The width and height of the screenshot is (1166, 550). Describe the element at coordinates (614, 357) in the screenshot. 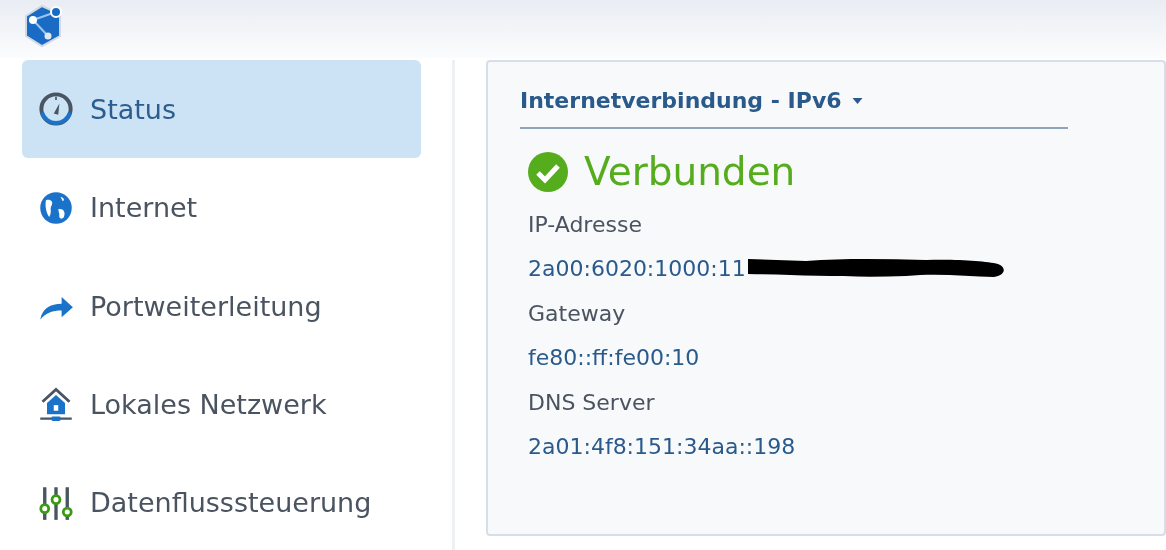

I see `field-value: fe80::ff:fe00:10` at that location.